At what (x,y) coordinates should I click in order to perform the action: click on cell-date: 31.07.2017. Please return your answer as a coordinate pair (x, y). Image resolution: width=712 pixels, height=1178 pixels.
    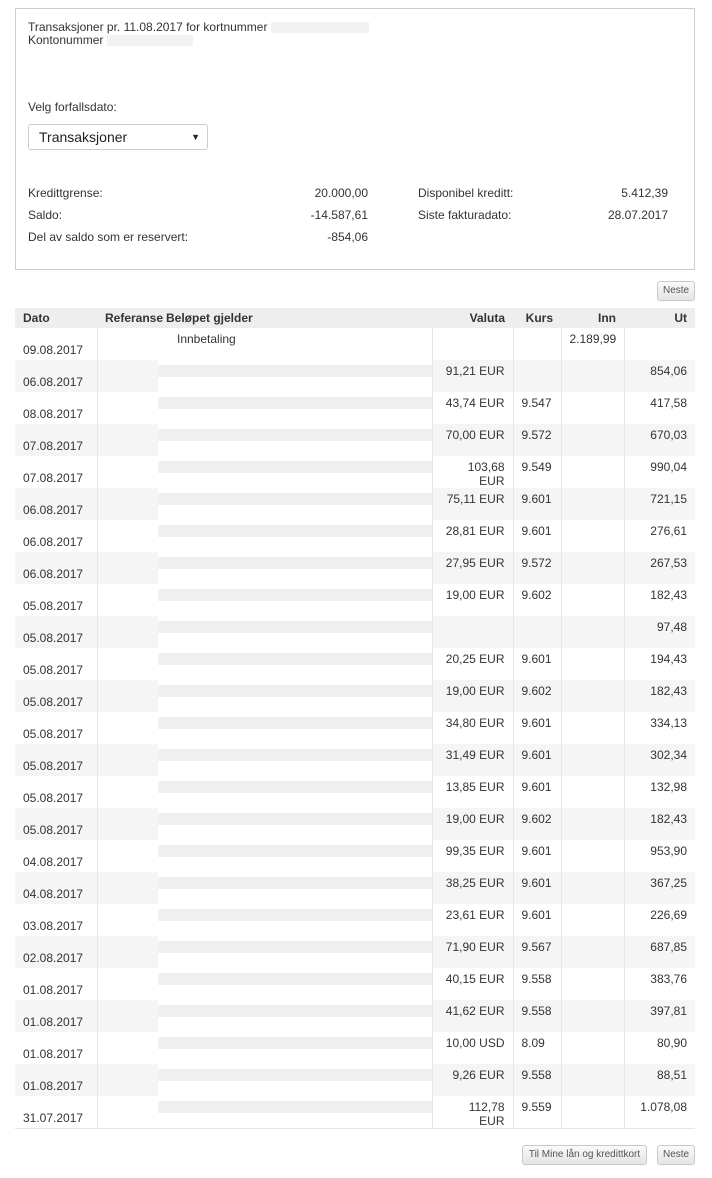
    Looking at the image, I should click on (56, 1112).